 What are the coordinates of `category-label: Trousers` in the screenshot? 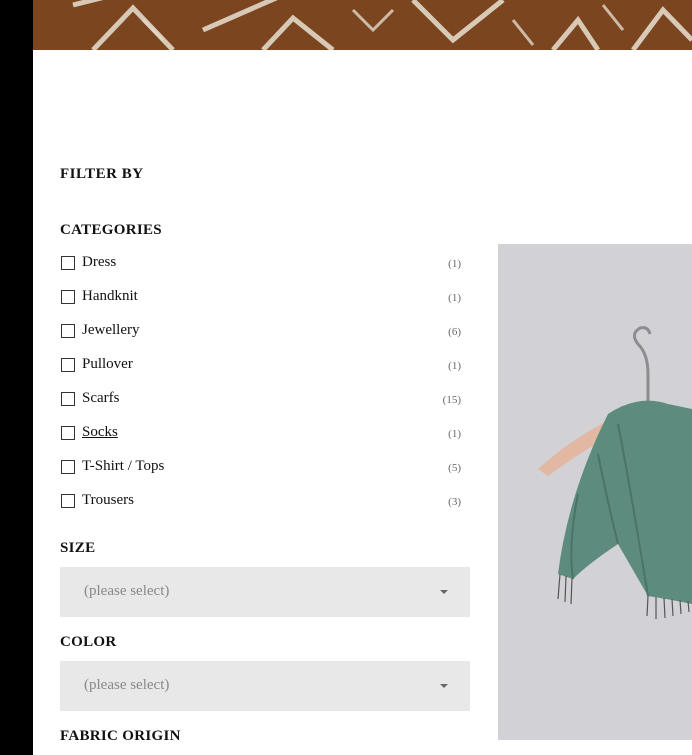 It's located at (108, 500).